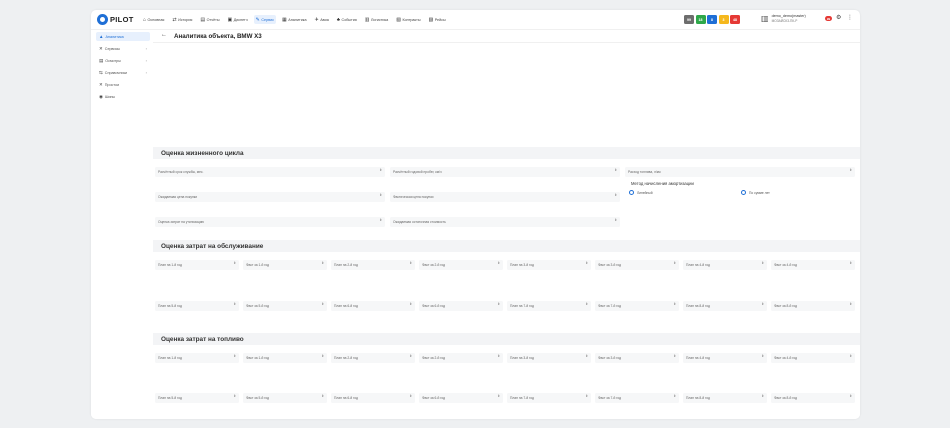 The image size is (950, 428). I want to click on nav-item-6: ✈ Авиа, so click(322, 19).